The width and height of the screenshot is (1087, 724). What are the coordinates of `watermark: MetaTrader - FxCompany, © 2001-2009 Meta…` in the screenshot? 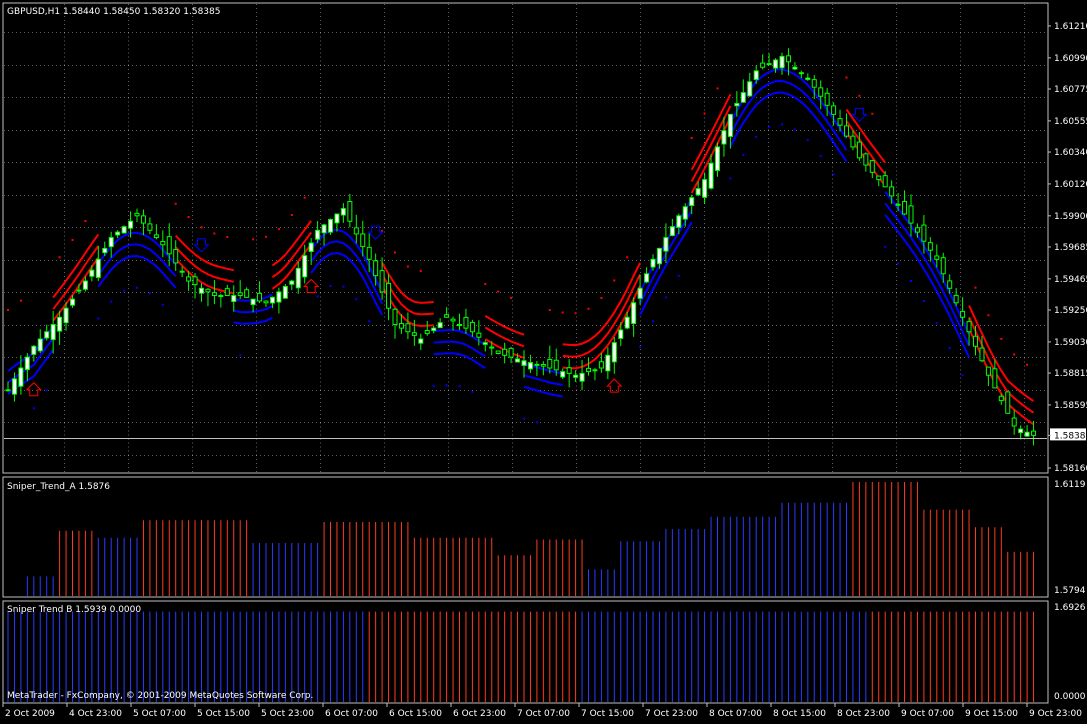 It's located at (160, 696).